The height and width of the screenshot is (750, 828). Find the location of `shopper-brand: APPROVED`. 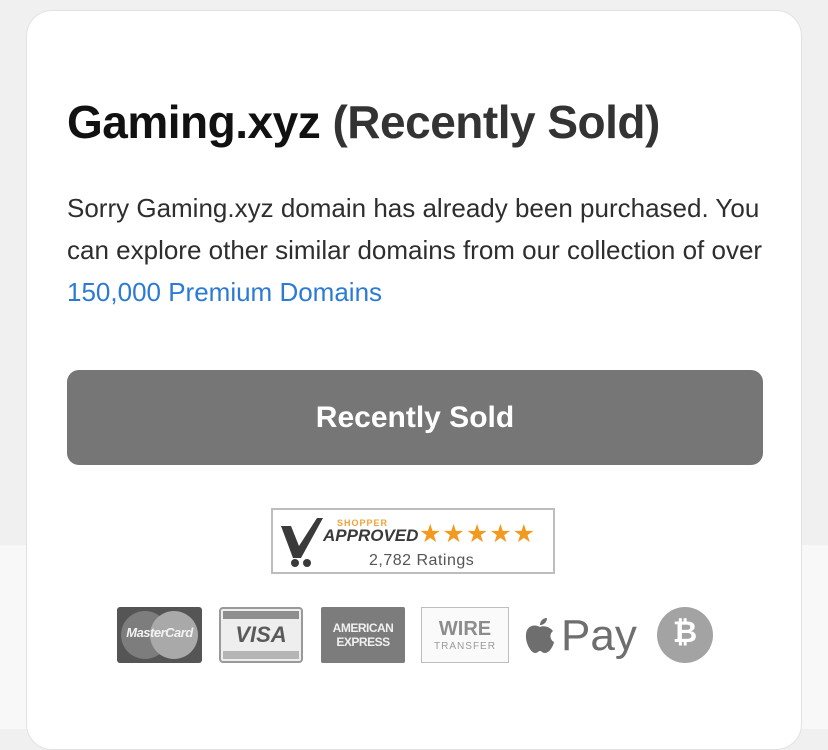

shopper-brand: APPROVED is located at coordinates (371, 535).